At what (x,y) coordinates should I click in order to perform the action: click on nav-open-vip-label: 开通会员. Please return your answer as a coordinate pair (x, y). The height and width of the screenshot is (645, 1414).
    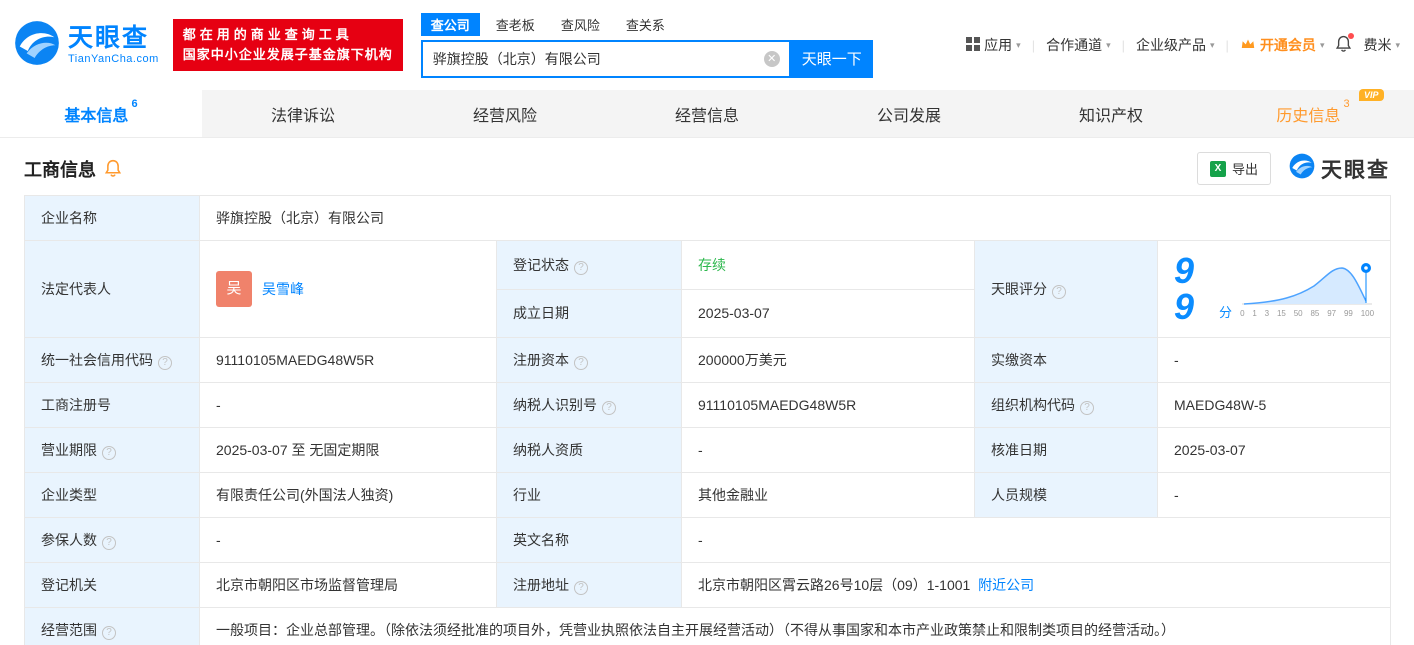
    Looking at the image, I should click on (1287, 45).